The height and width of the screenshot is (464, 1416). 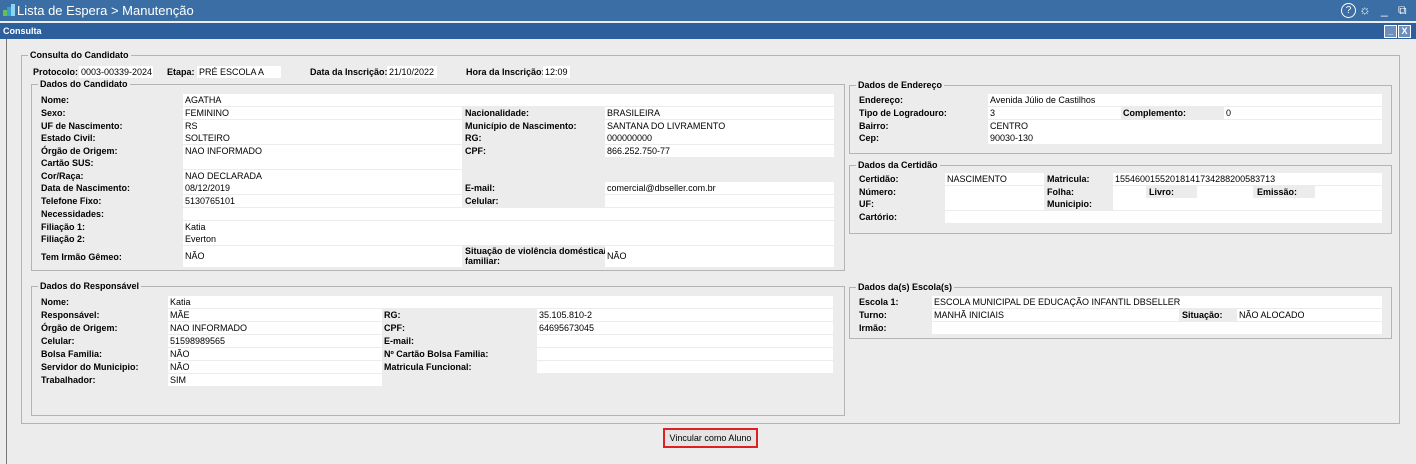 I want to click on cand-email-label: E-mail:, so click(x=480, y=188).